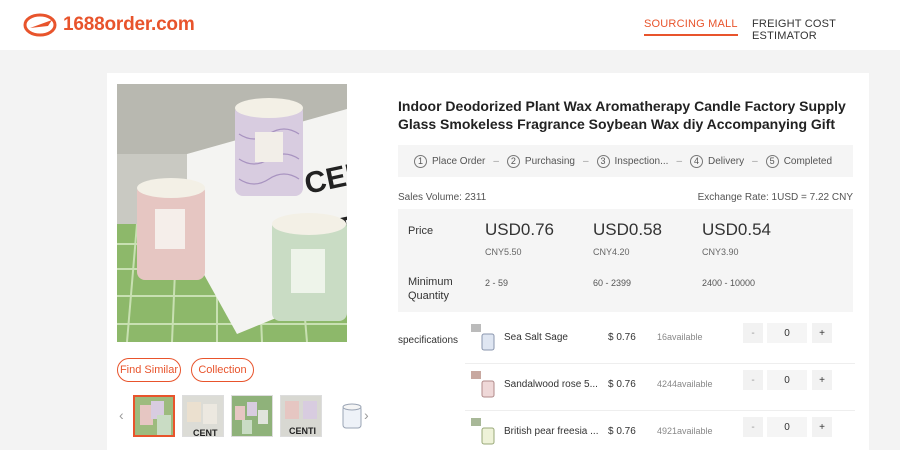 The height and width of the screenshot is (450, 900). What do you see at coordinates (129, 24) in the screenshot?
I see `logo-text: 1688order.com` at bounding box center [129, 24].